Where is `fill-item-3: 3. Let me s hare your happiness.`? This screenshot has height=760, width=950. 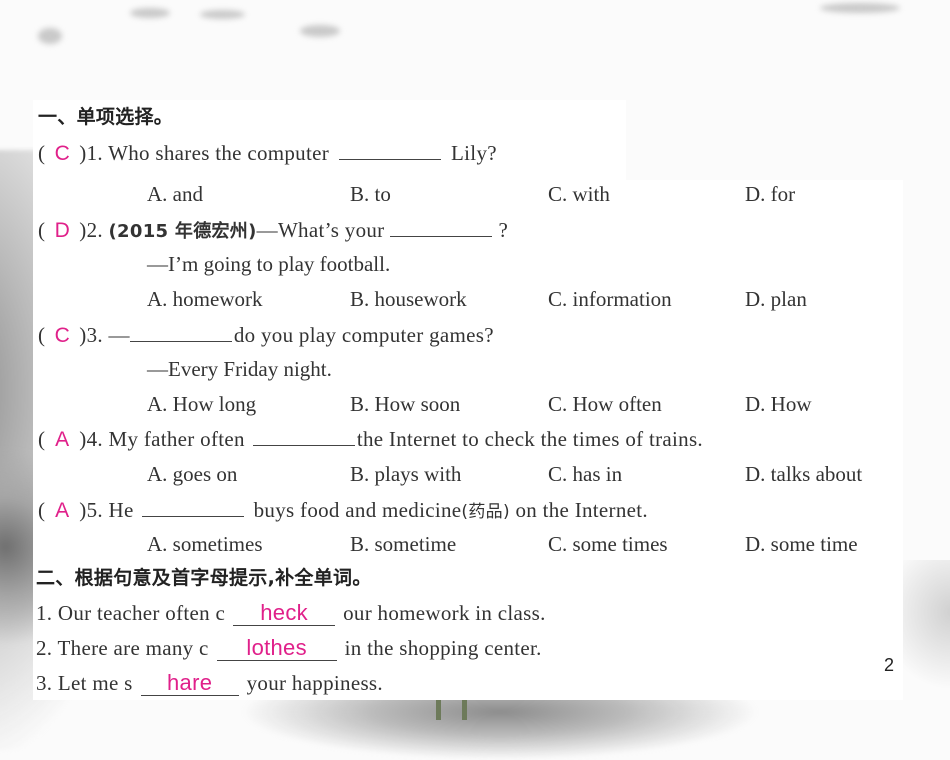 fill-item-3: 3. Let me s hare your happiness. is located at coordinates (209, 683).